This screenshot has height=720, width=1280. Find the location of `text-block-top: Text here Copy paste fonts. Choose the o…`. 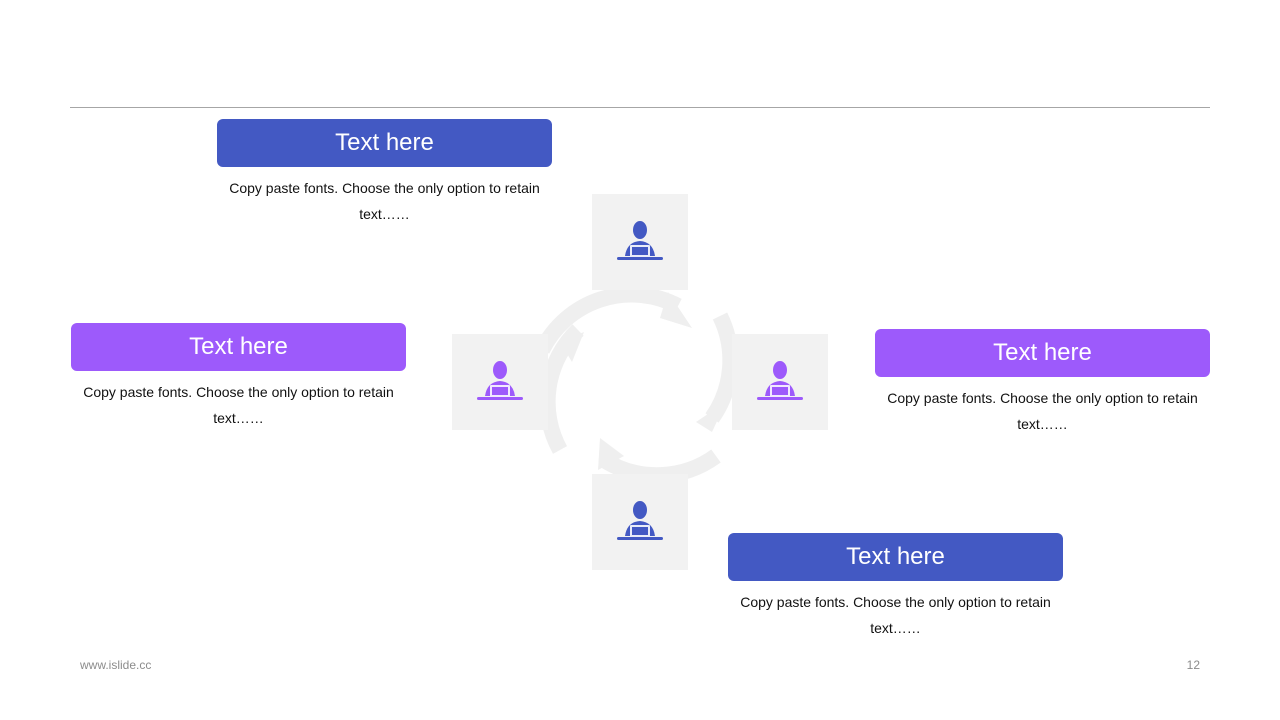

text-block-top: Text here Copy paste fonts. Choose the o… is located at coordinates (384, 173).